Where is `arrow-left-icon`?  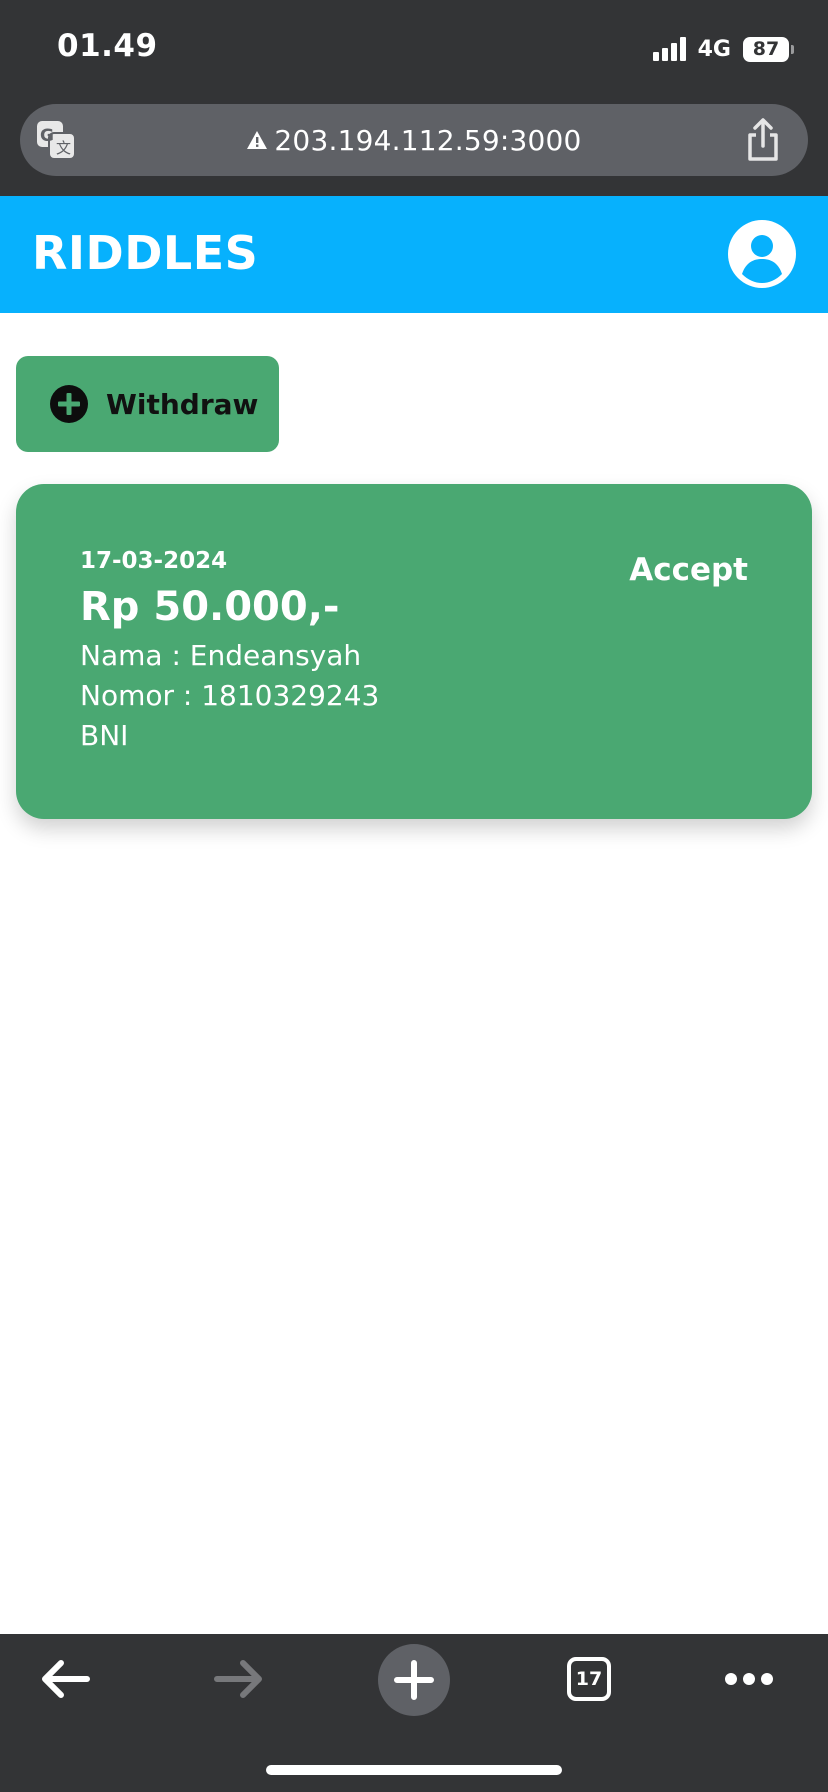 arrow-left-icon is located at coordinates (66, 1679).